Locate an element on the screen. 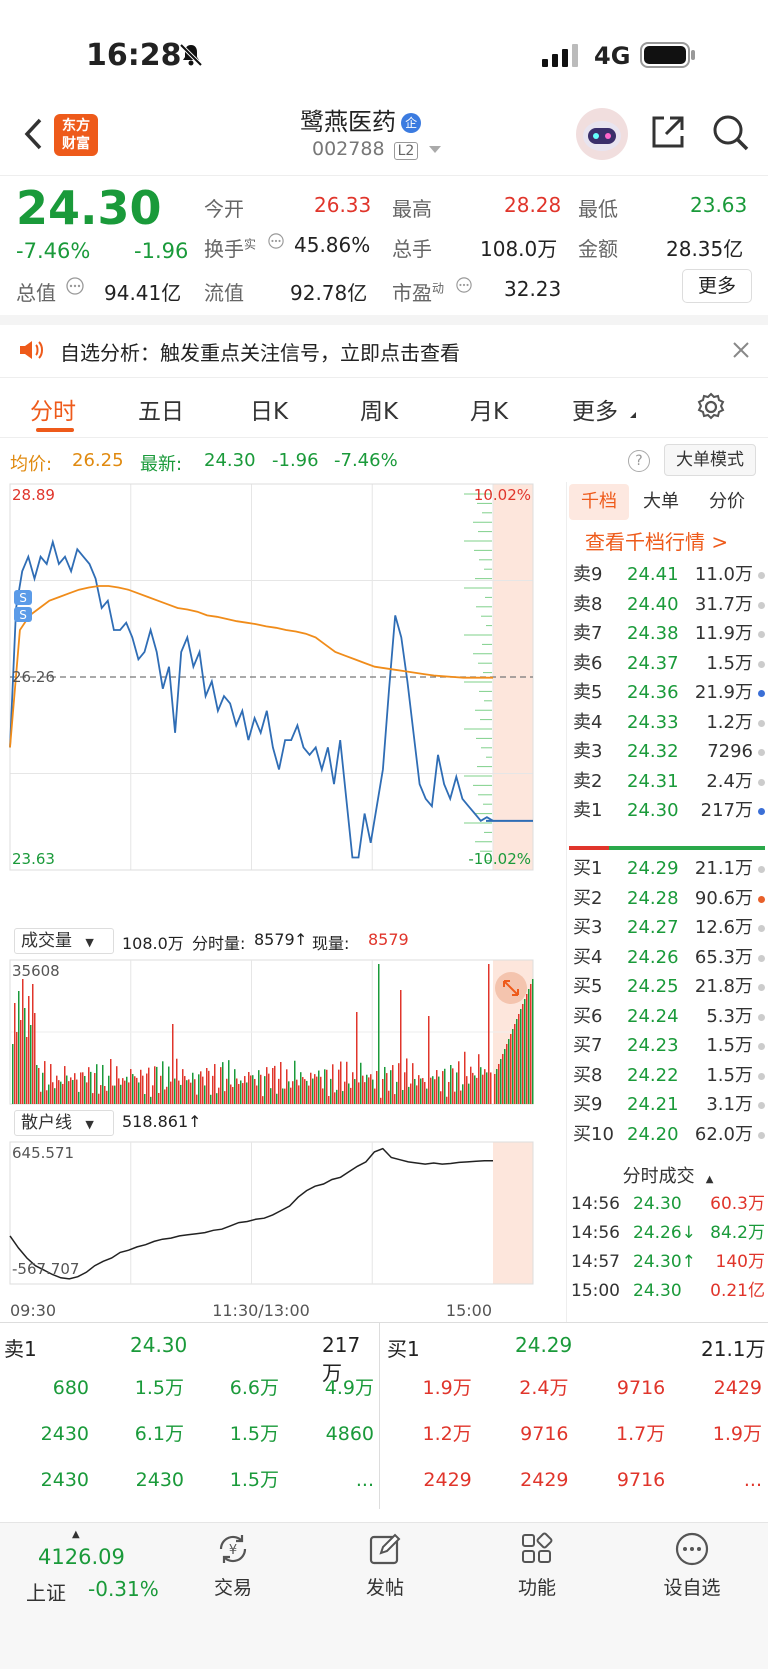 The height and width of the screenshot is (1669, 768). settings-gear-icon is located at coordinates (711, 407).